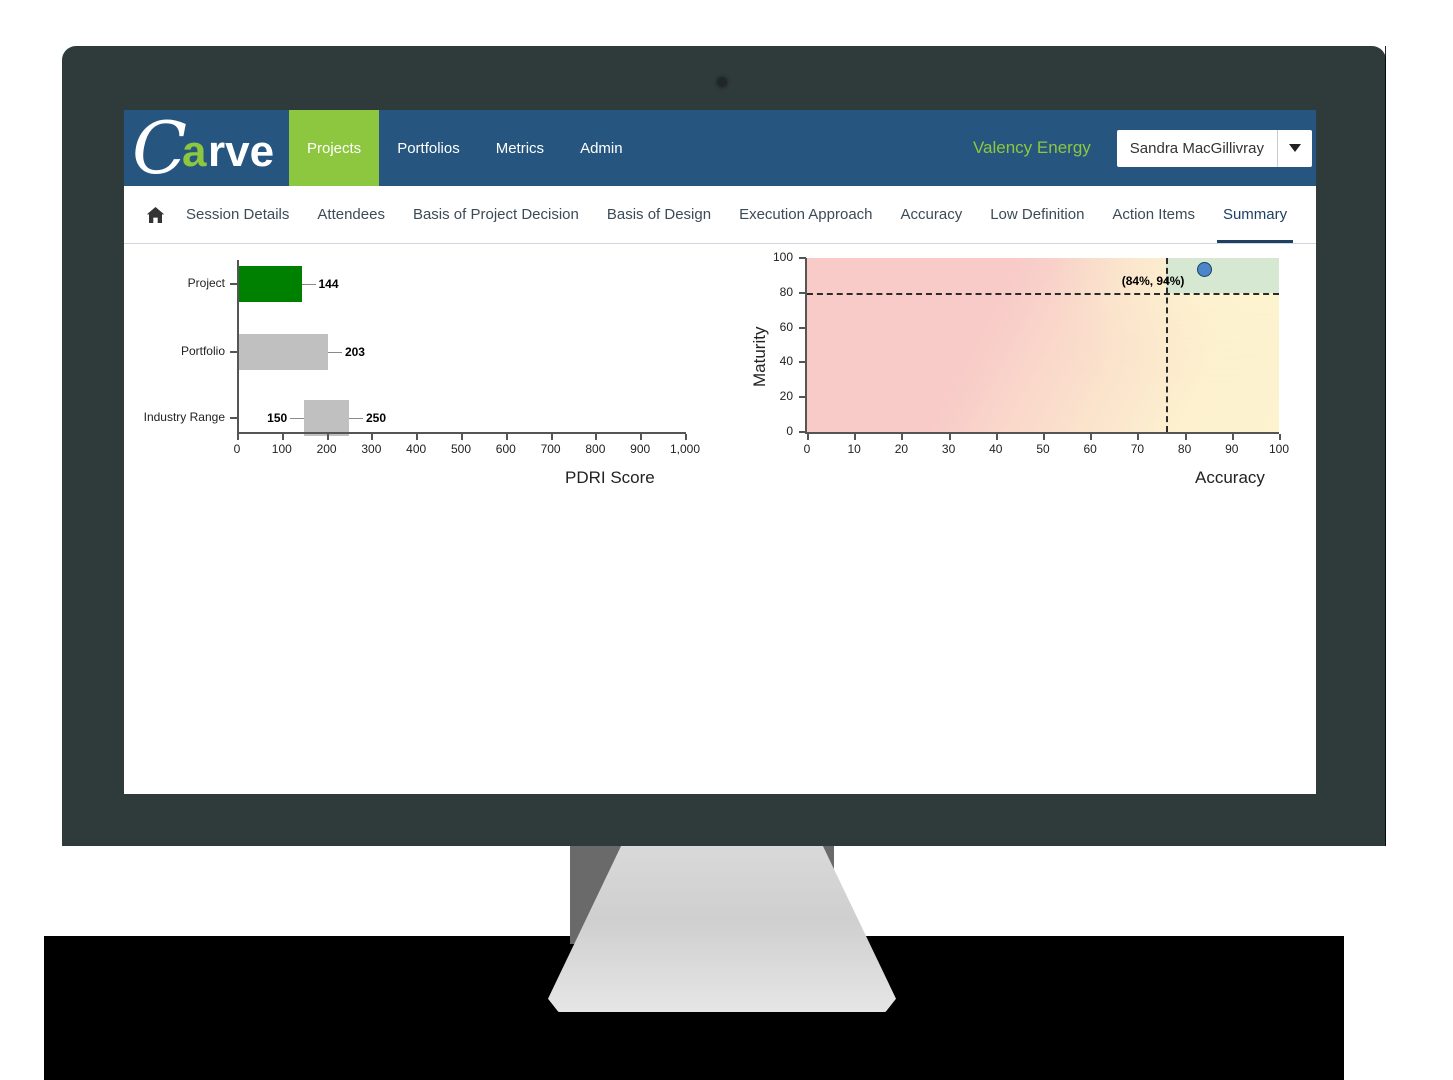 The width and height of the screenshot is (1453, 1080). I want to click on tab-accuracy-label: Accuracy, so click(931, 214).